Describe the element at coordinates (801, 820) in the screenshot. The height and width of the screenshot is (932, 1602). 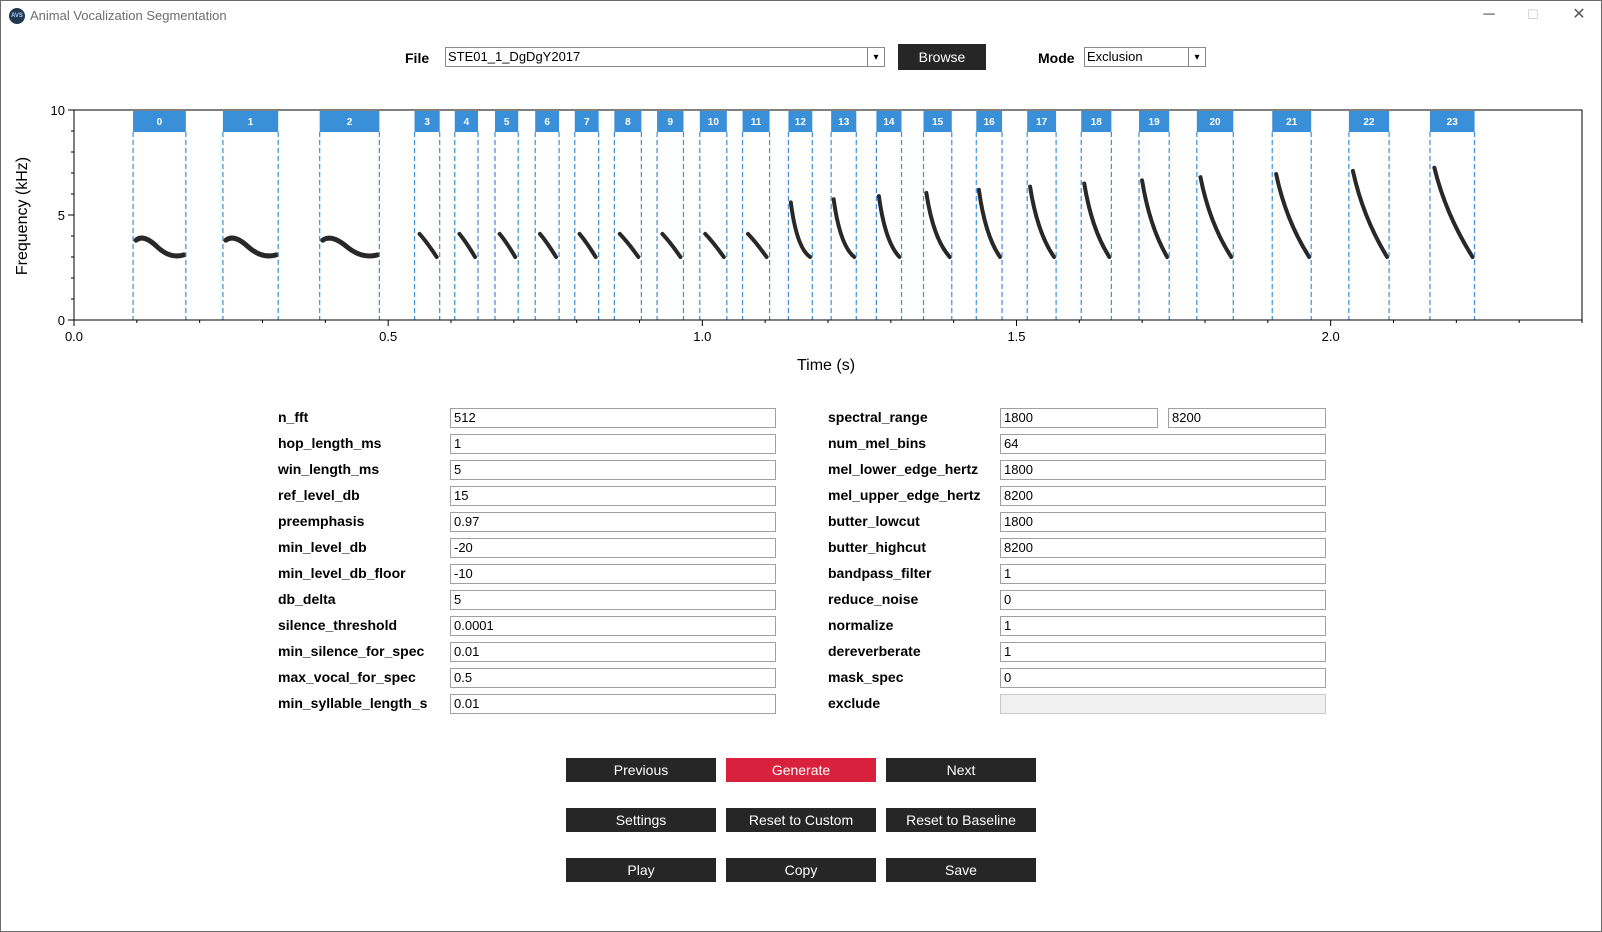
I see `reset-to-custom-button: Reset to Custom` at that location.